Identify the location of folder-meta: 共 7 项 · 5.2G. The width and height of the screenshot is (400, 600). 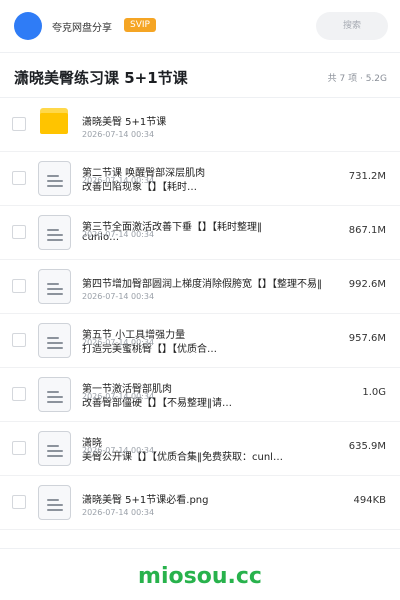
(357, 79).